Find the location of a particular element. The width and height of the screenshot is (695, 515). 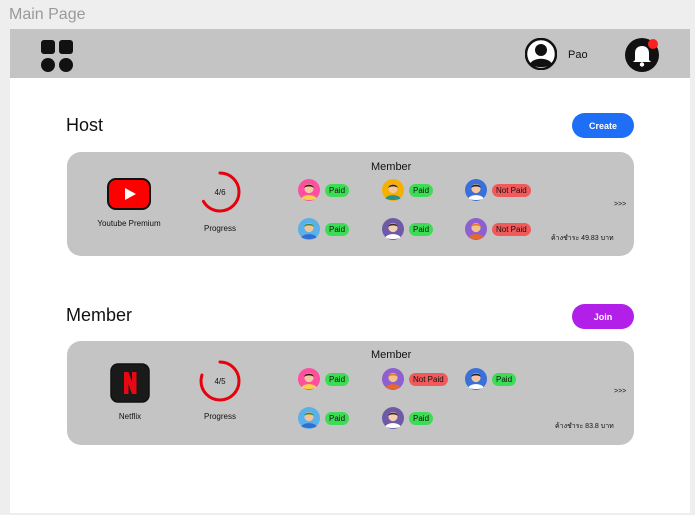

progress-value: 4/6 is located at coordinates (220, 192).